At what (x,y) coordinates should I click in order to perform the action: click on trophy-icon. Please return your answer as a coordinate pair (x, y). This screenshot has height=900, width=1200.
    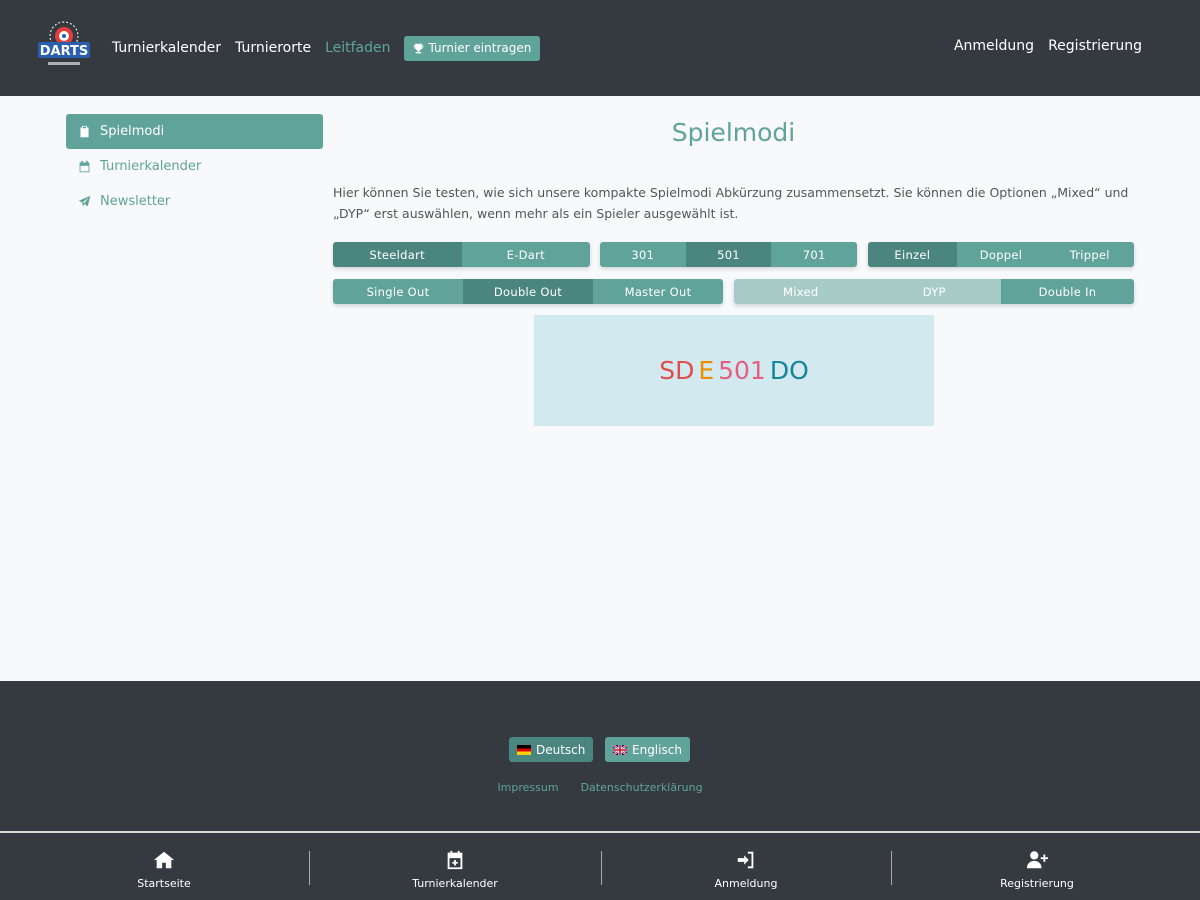
    Looking at the image, I should click on (418, 48).